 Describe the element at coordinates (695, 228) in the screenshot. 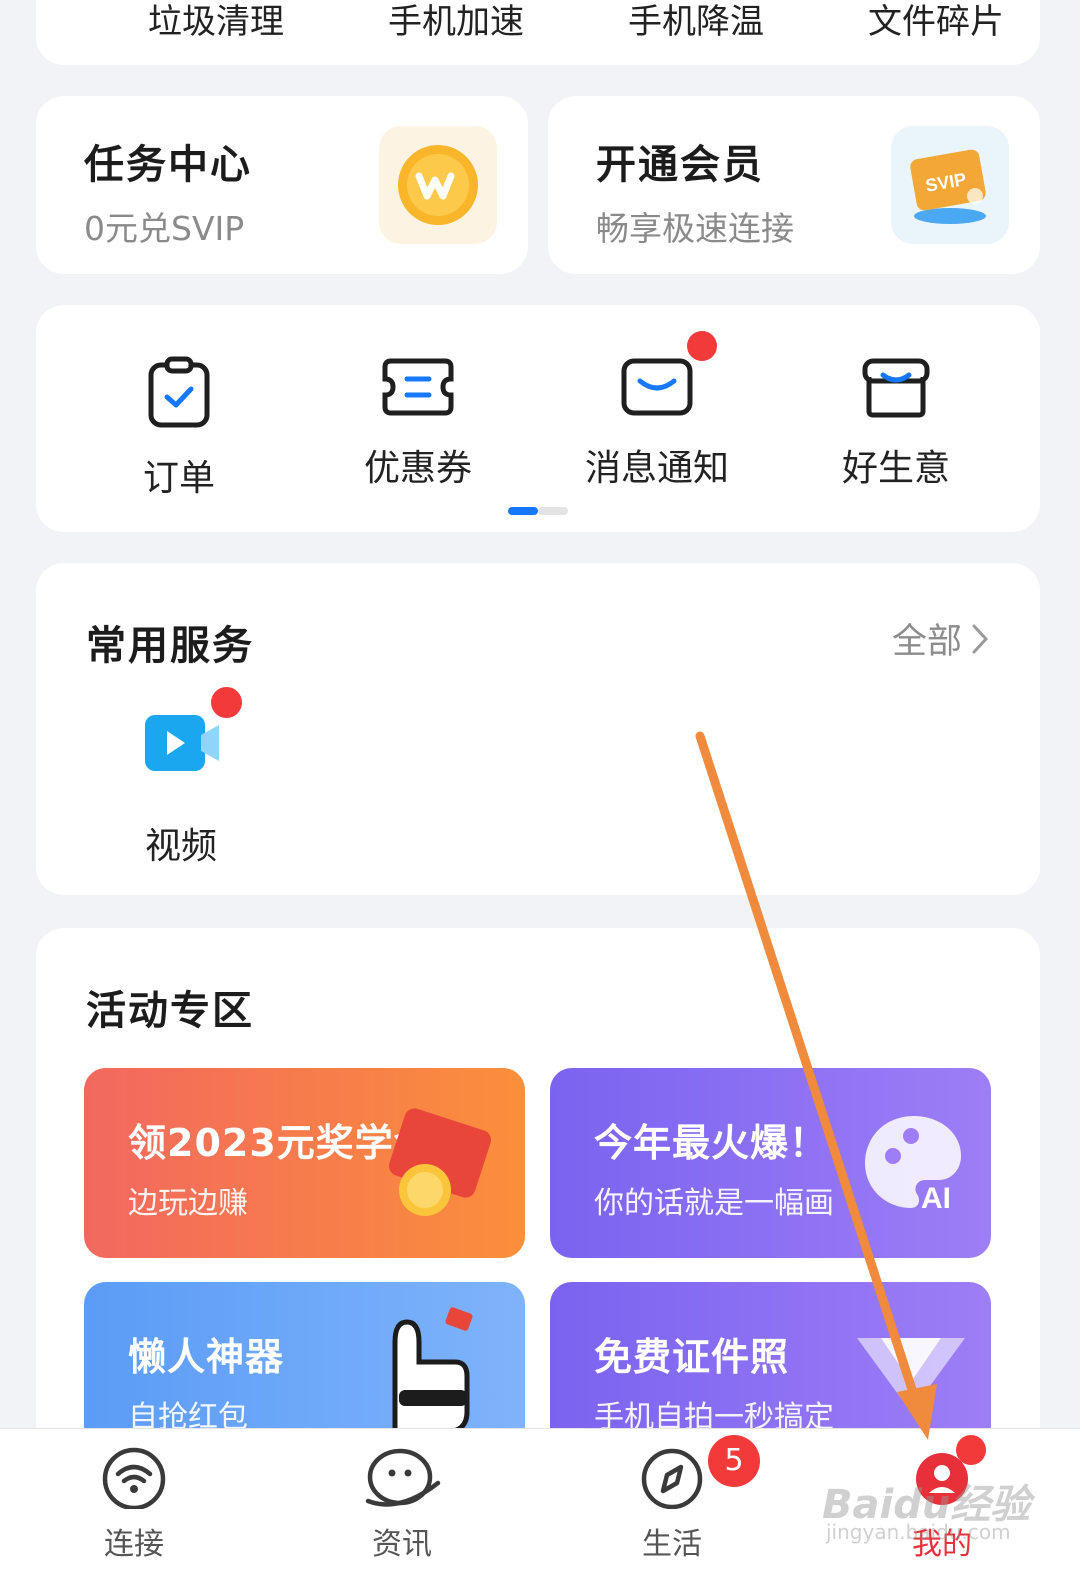

I see `vip-subtitle: 畅享极速连接` at that location.